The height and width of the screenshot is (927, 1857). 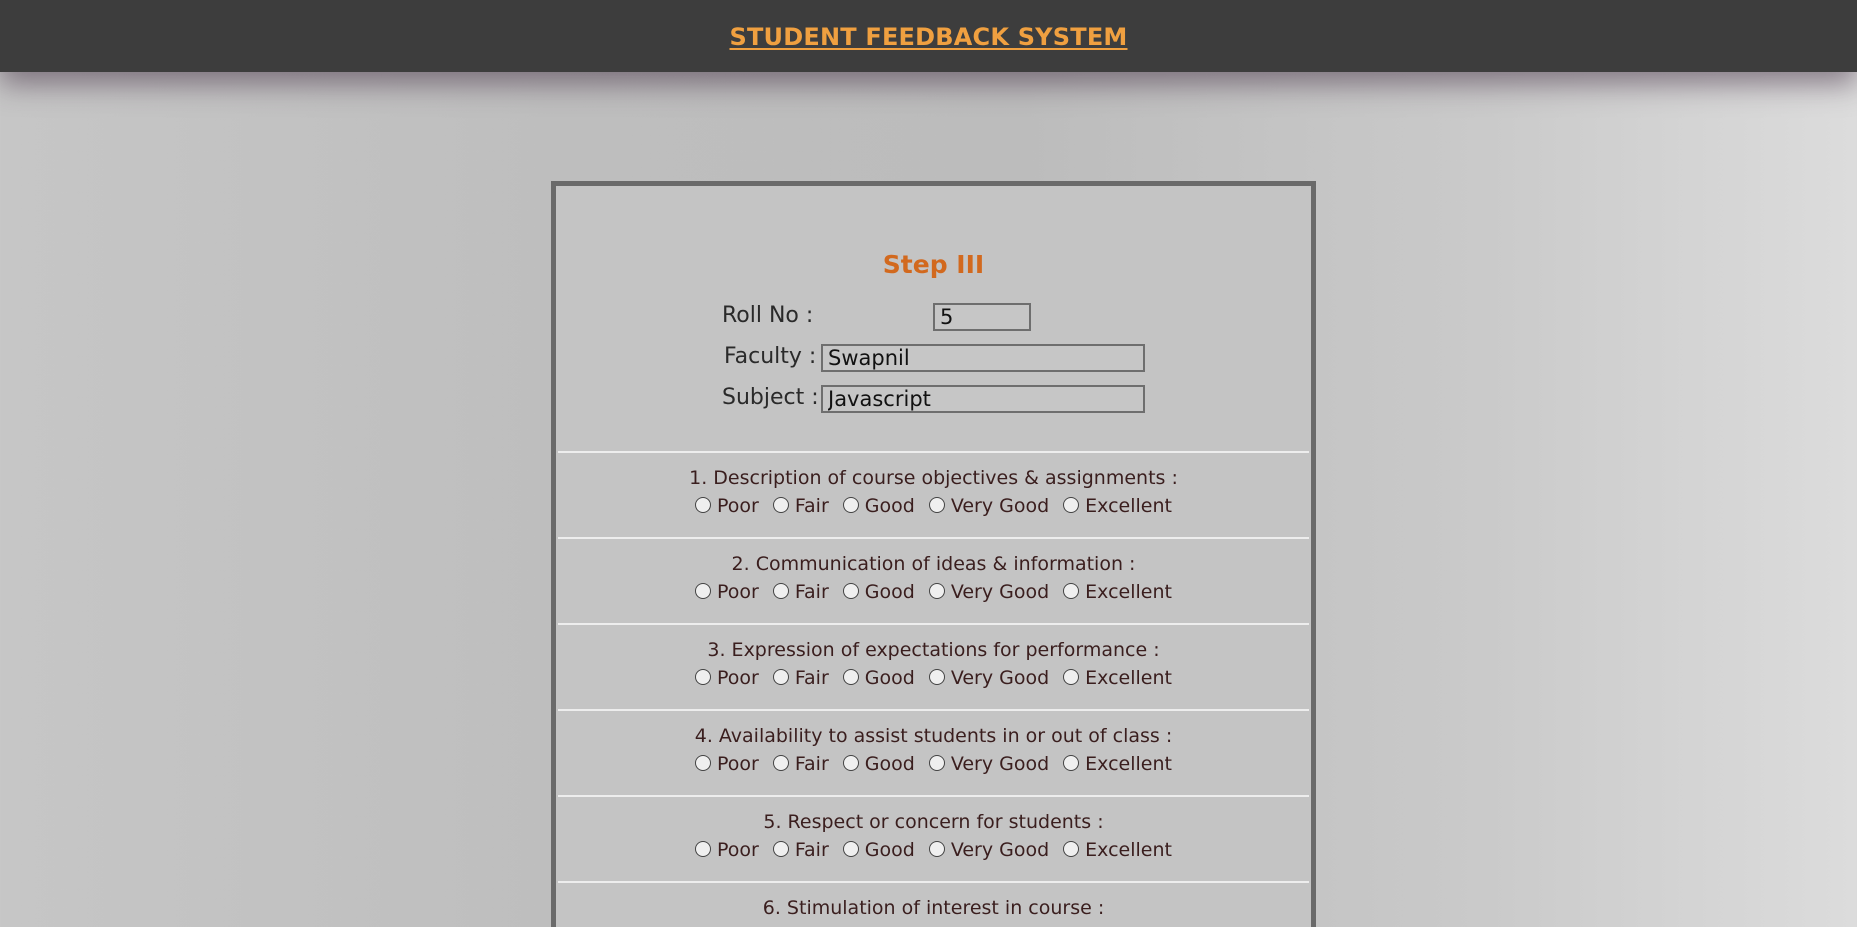 I want to click on app-header: STUDENT FEEDBACK SYSTEM, so click(x=928, y=36).